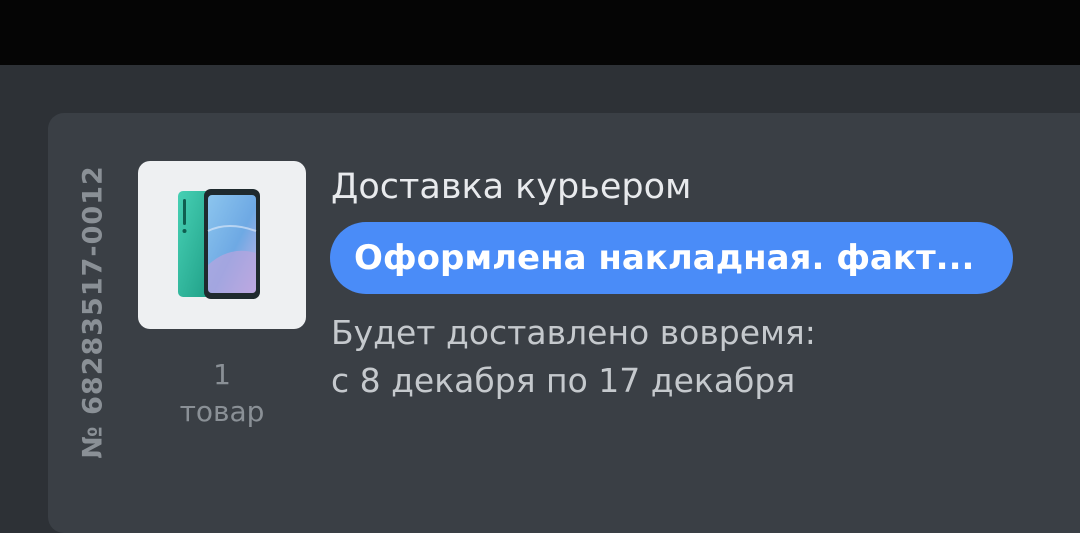 This screenshot has width=1080, height=533. I want to click on delivery-estimate-line2: с 8 декабря по 17 декабря, so click(563, 380).